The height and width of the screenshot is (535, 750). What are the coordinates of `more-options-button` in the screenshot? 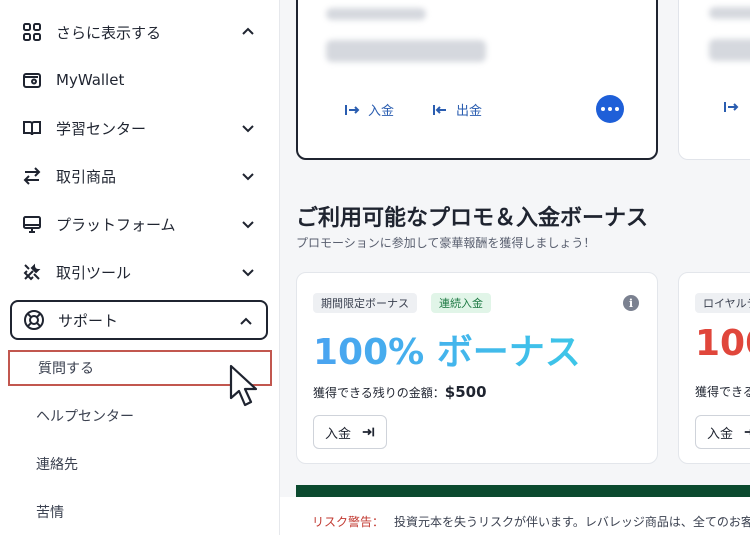 It's located at (610, 109).